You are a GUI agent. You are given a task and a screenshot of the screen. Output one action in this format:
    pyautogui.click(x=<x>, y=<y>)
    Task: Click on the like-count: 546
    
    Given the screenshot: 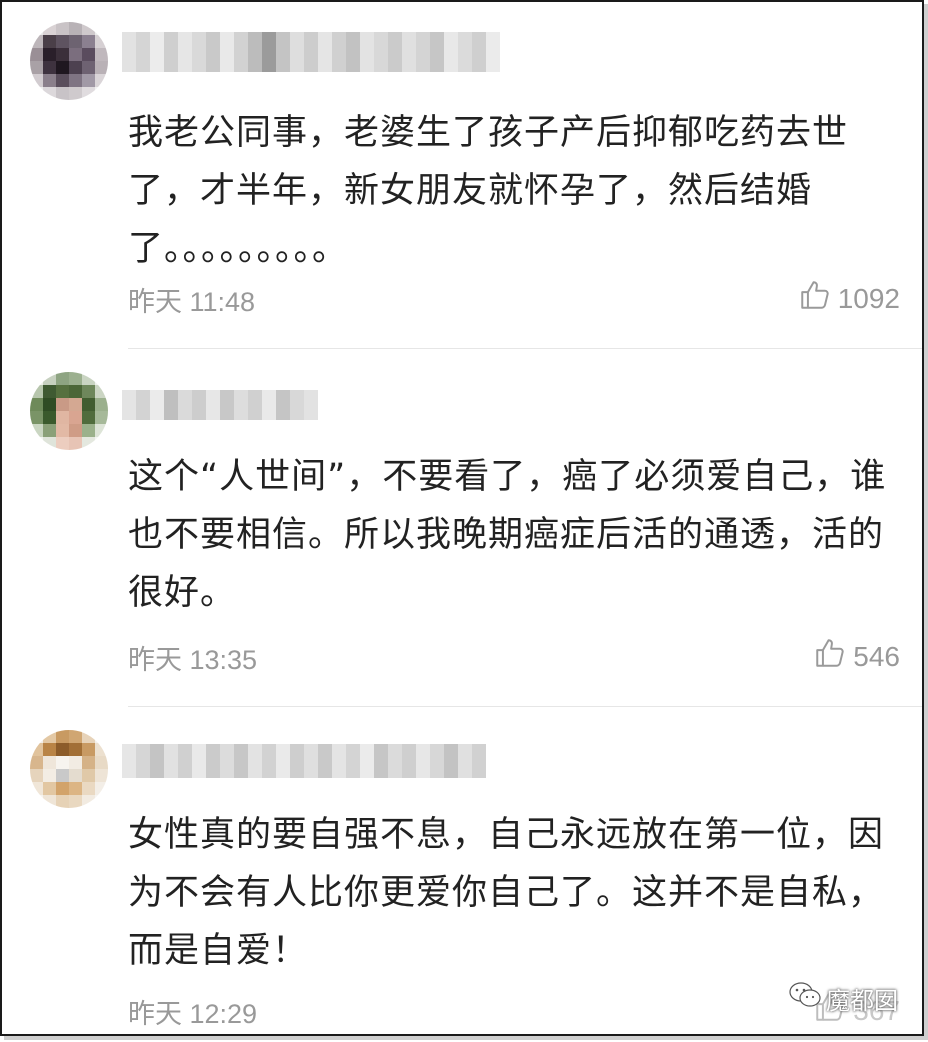 What is the action you would take?
    pyautogui.click(x=876, y=656)
    